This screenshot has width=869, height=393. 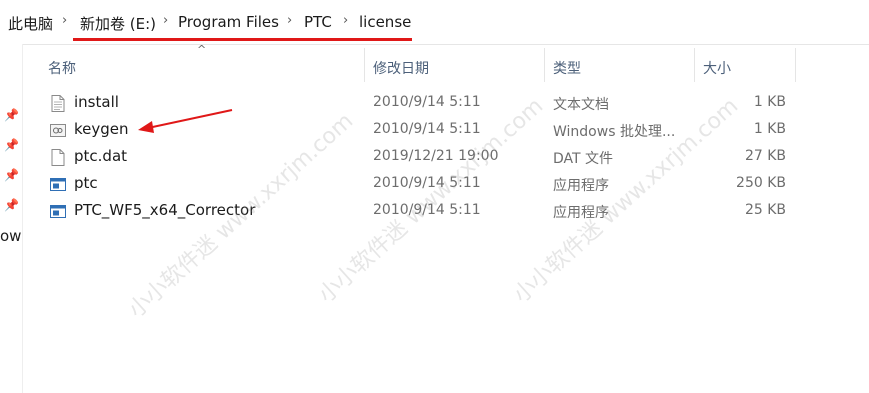 What do you see at coordinates (58, 103) in the screenshot?
I see `text-document-icon` at bounding box center [58, 103].